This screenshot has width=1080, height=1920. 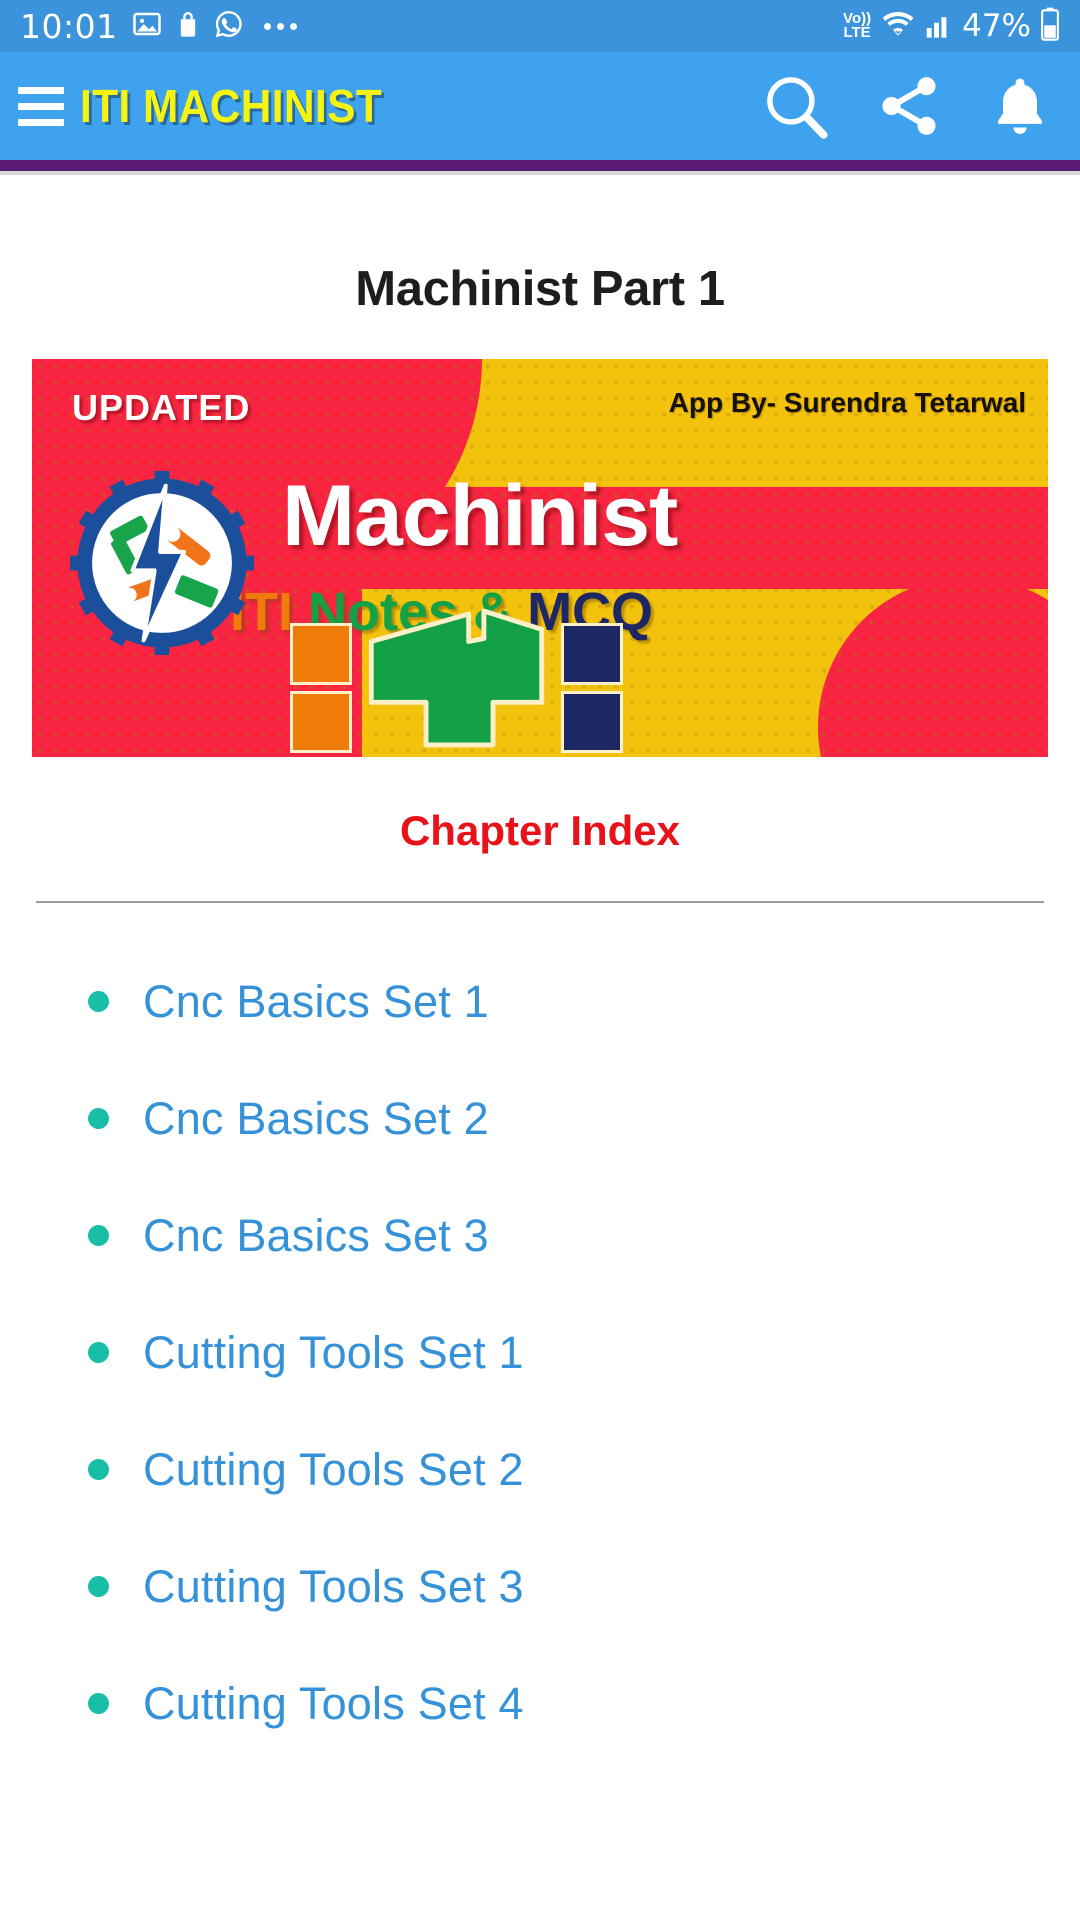 What do you see at coordinates (540, 106) in the screenshot?
I see `app-bar: ITI MACHINIST` at bounding box center [540, 106].